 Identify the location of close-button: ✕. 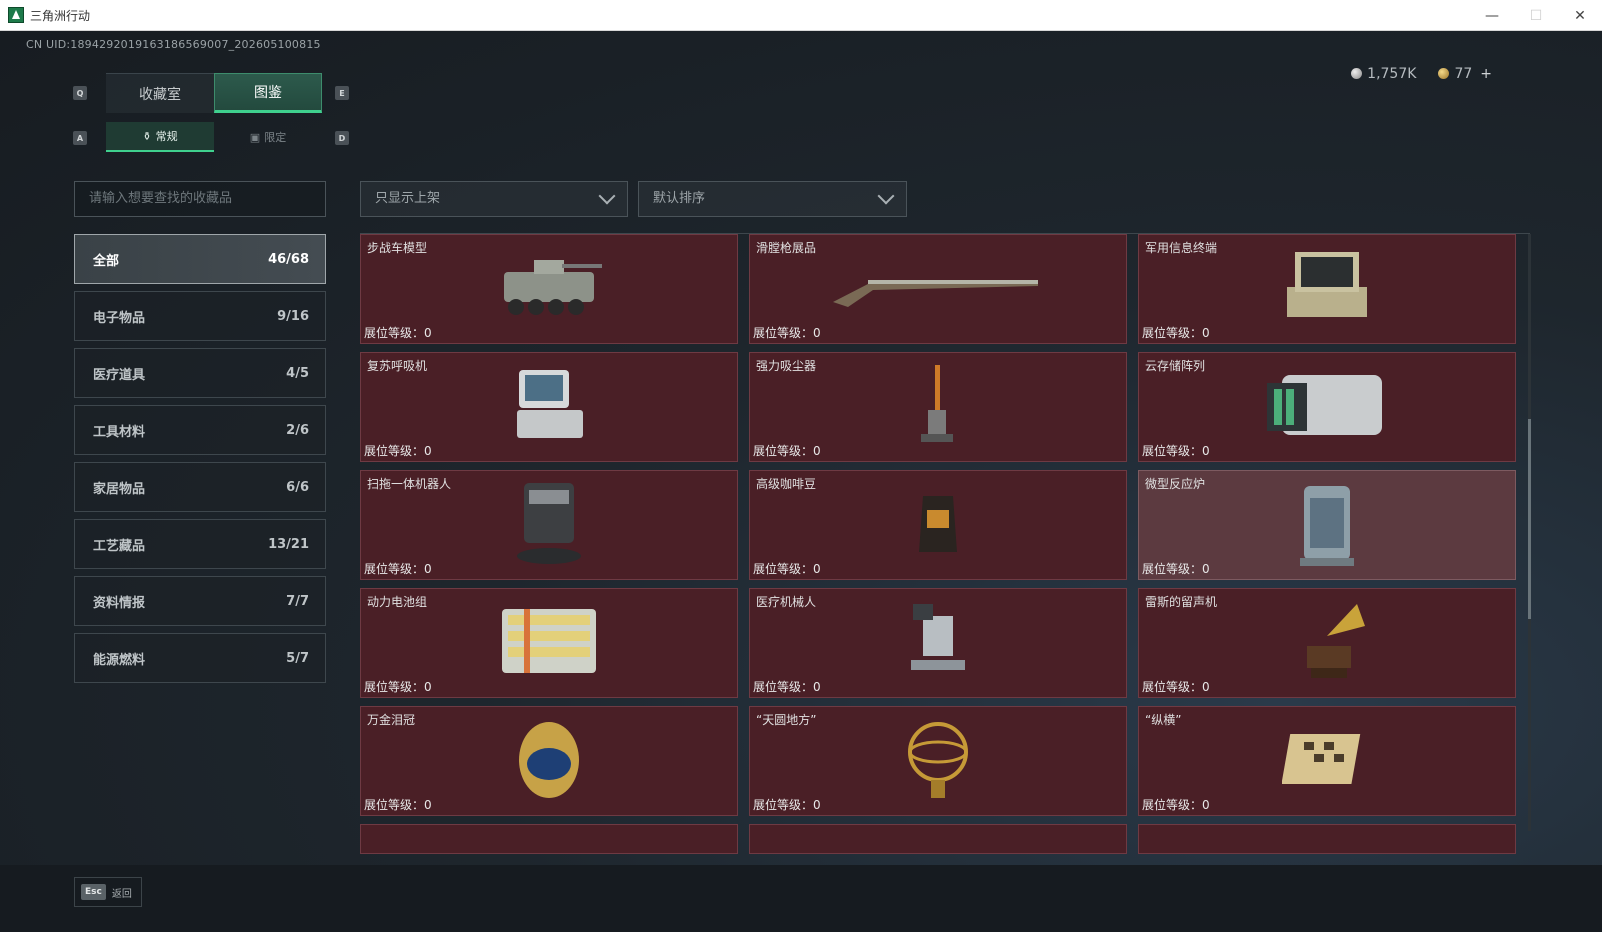
(1580, 15).